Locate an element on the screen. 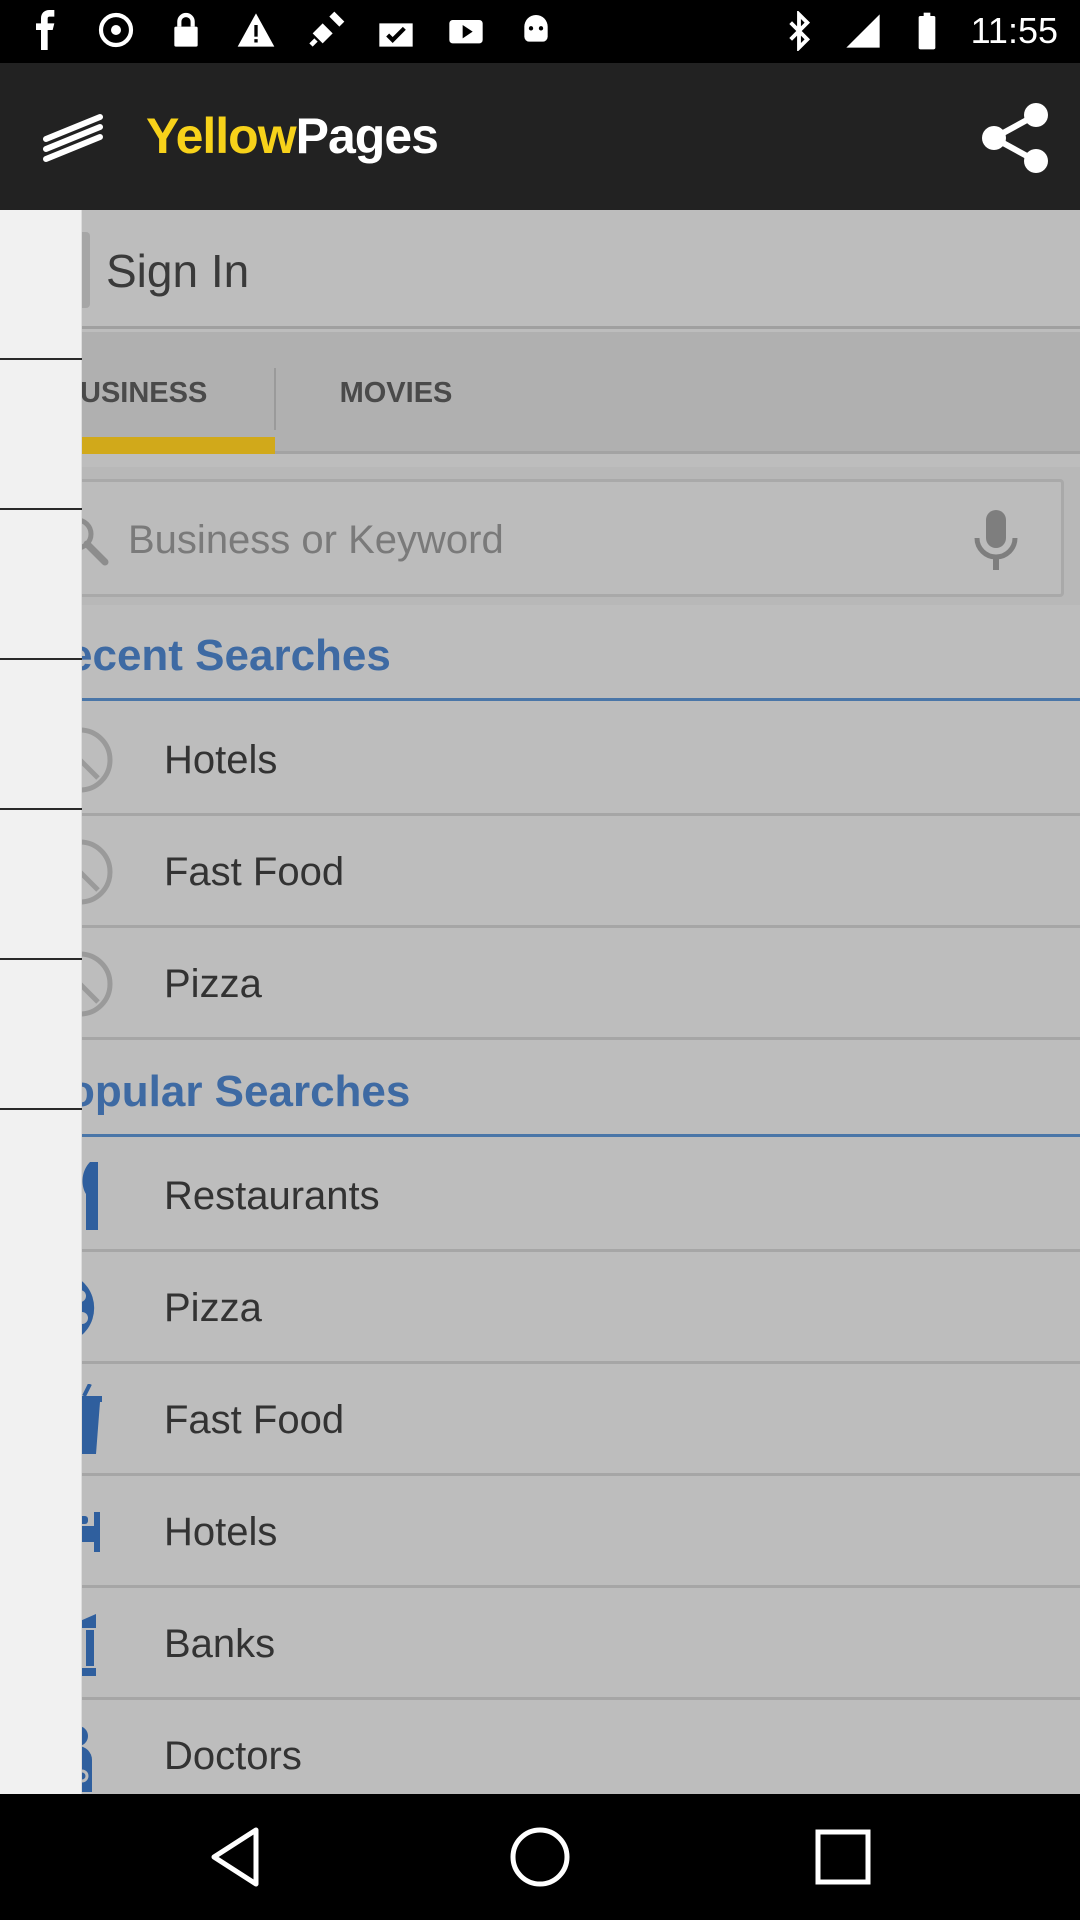  recents-icon is located at coordinates (843, 1857).